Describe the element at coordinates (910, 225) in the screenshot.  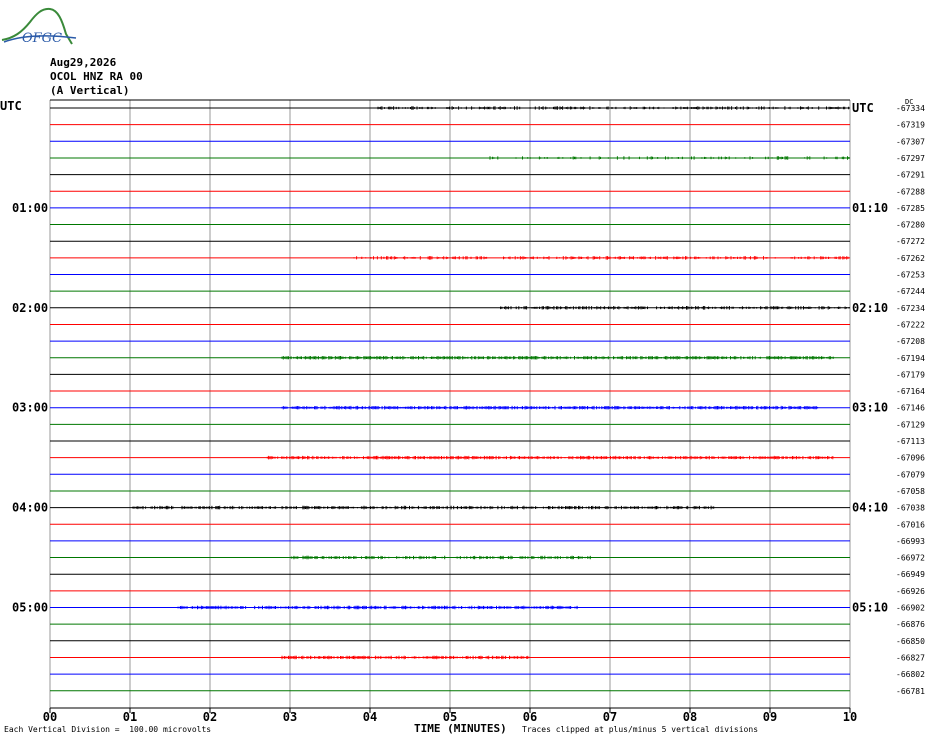
I see `dc-offset-label: -67280` at that location.